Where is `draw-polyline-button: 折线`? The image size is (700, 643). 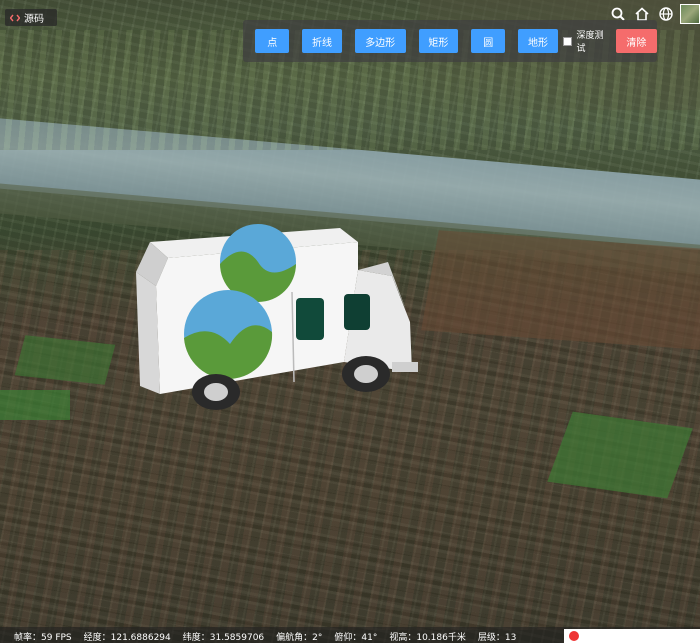 draw-polyline-button: 折线 is located at coordinates (322, 41).